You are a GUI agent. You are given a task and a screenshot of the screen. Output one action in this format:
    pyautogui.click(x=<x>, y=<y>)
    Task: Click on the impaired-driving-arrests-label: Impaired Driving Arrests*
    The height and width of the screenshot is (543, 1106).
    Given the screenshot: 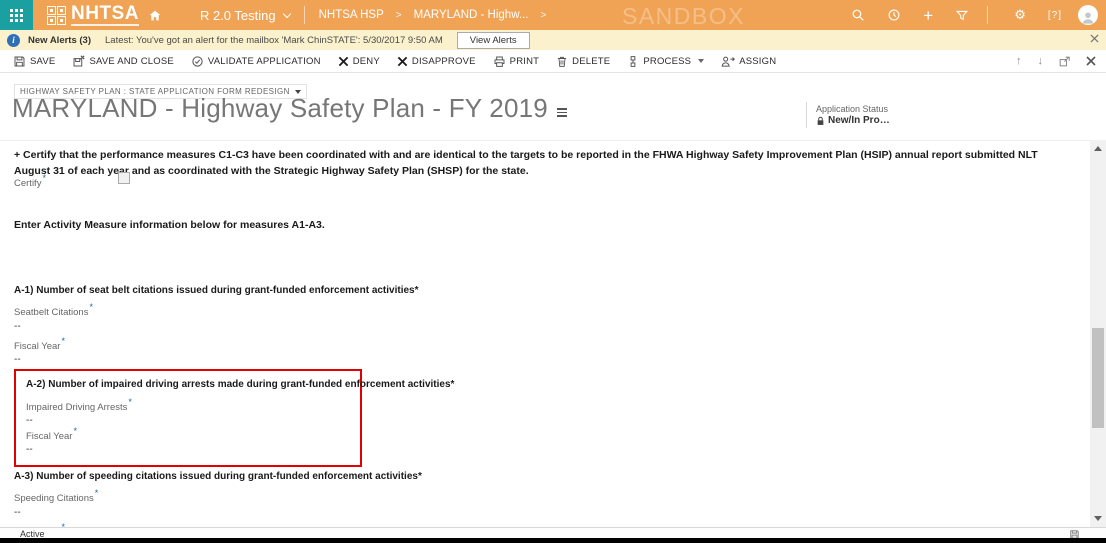 What is the action you would take?
    pyautogui.click(x=79, y=405)
    